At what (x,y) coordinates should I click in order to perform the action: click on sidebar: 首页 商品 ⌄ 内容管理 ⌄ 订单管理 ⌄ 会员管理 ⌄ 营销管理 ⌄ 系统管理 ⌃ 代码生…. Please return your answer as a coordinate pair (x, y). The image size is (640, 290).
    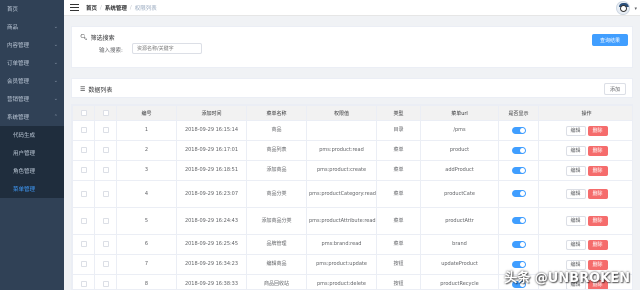
    Looking at the image, I should click on (32, 145).